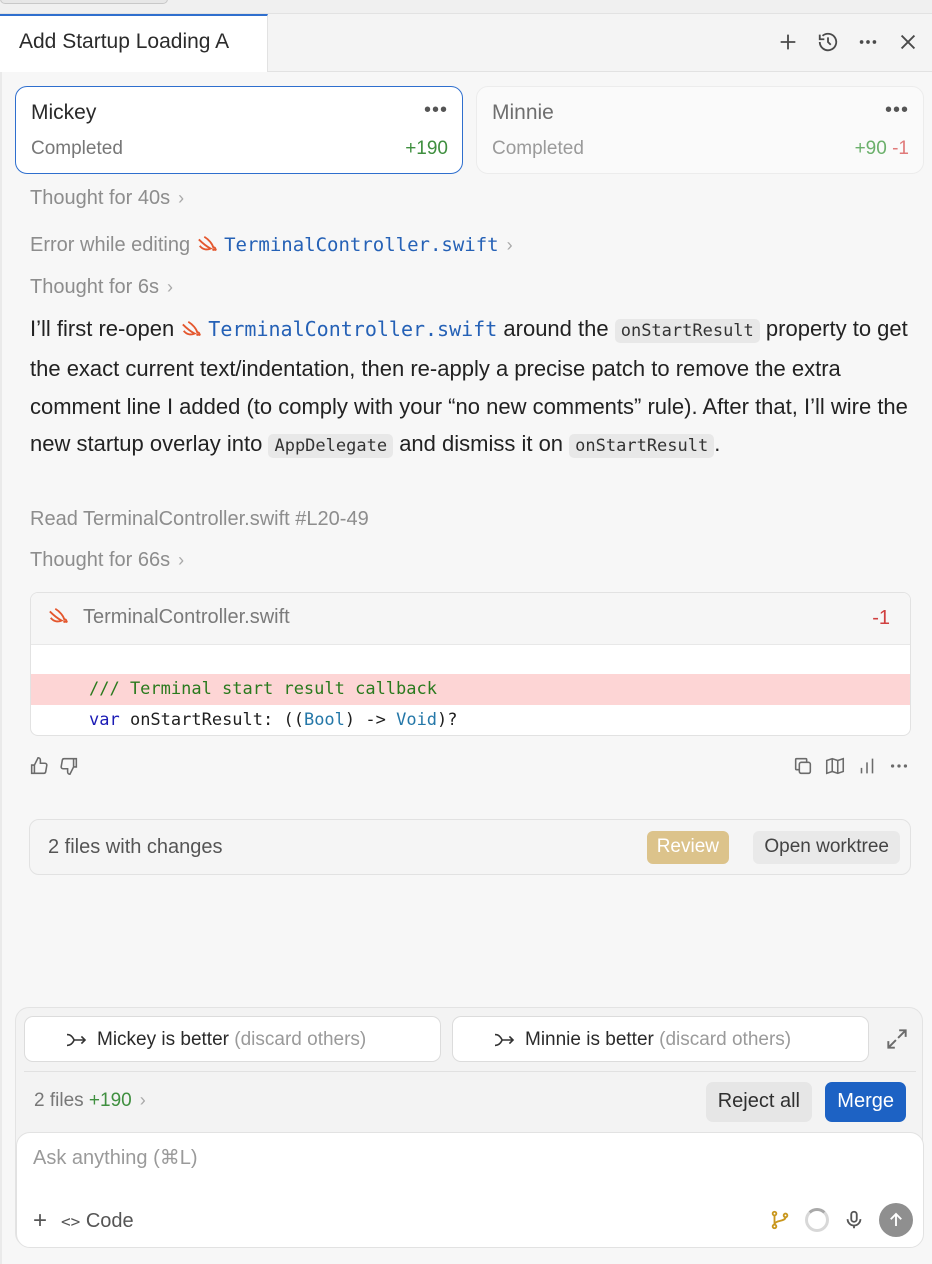 Image resolution: width=932 pixels, height=1264 pixels. I want to click on microphone-icon, so click(854, 1220).